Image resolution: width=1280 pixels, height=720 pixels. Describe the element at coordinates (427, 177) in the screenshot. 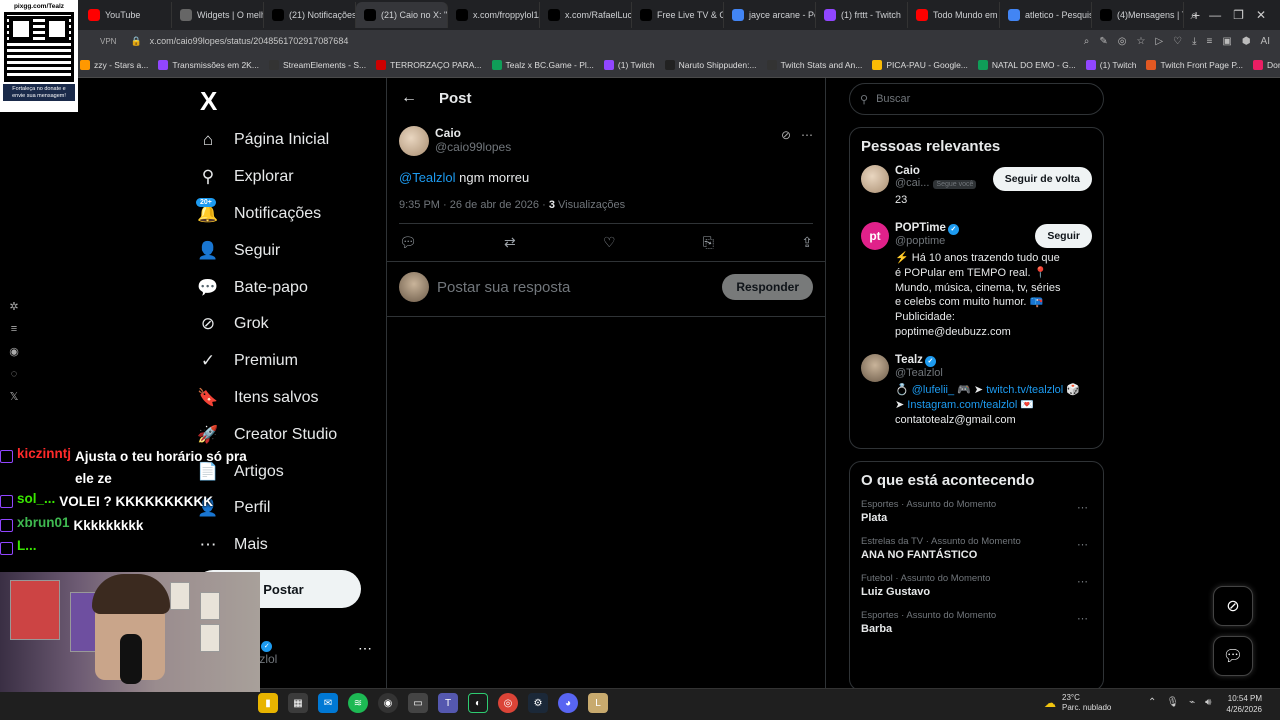

I see `mention-link: @Tealzlol` at that location.